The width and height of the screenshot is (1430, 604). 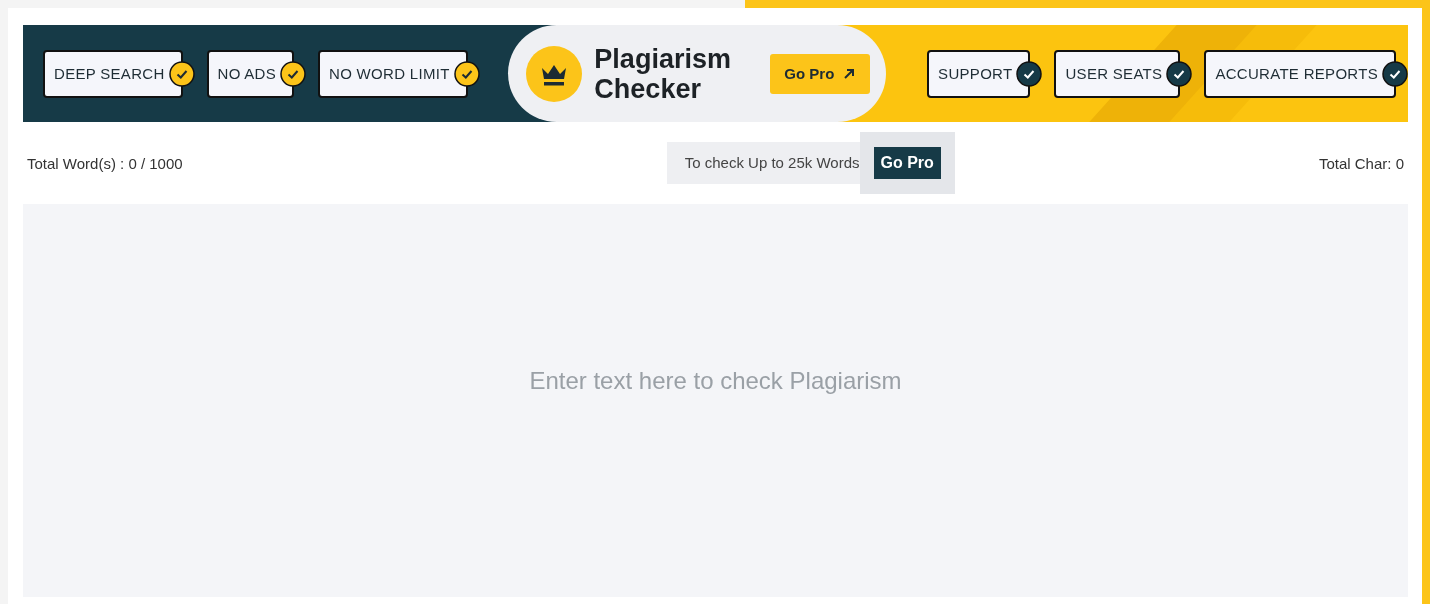 What do you see at coordinates (663, 73) in the screenshot?
I see `app-title: Plagiarism Checker` at bounding box center [663, 73].